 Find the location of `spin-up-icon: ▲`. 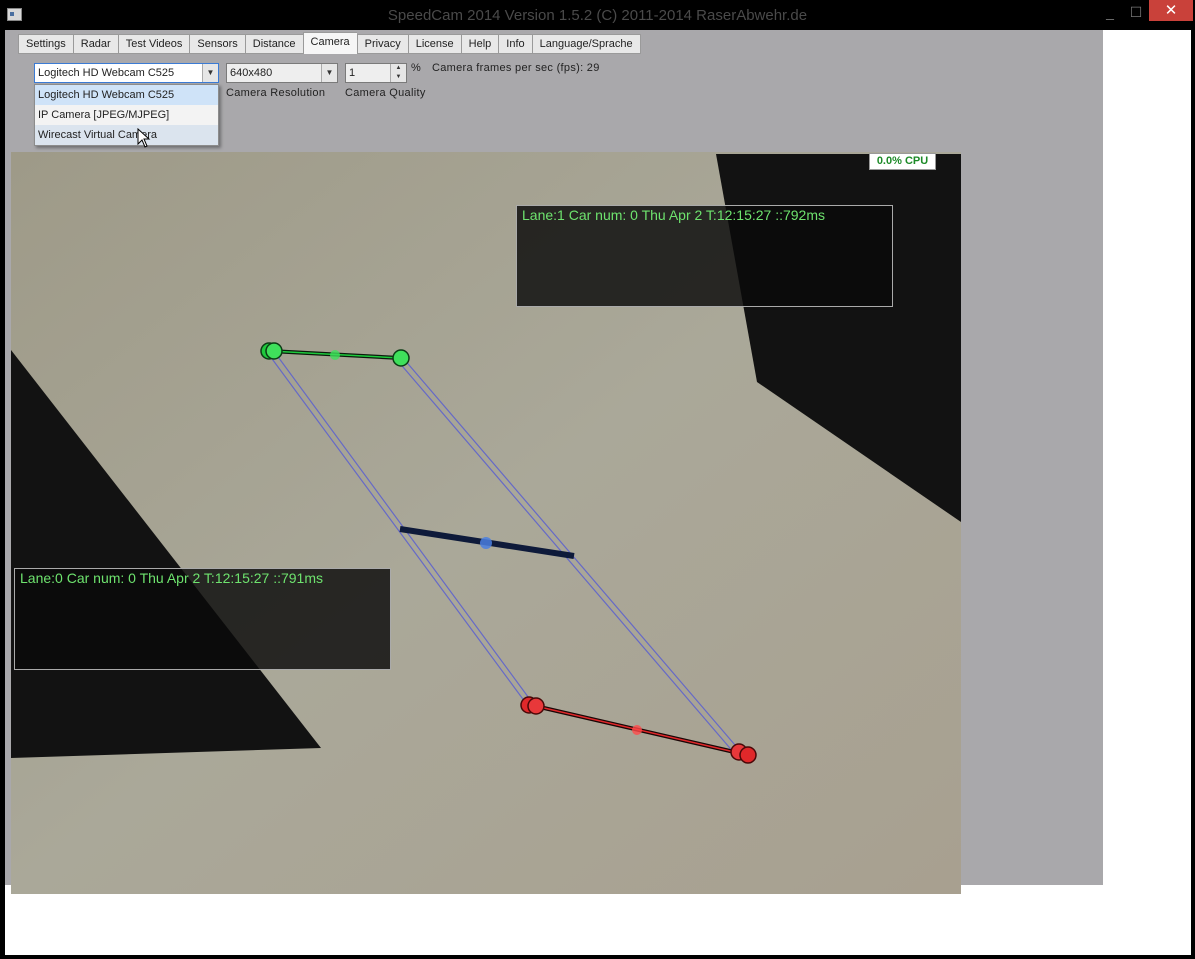

spin-up-icon: ▲ is located at coordinates (398, 68).